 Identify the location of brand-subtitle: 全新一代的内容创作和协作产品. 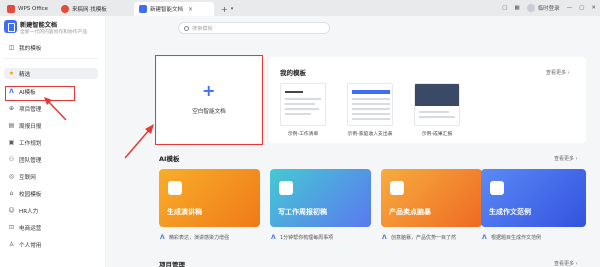
(54, 32).